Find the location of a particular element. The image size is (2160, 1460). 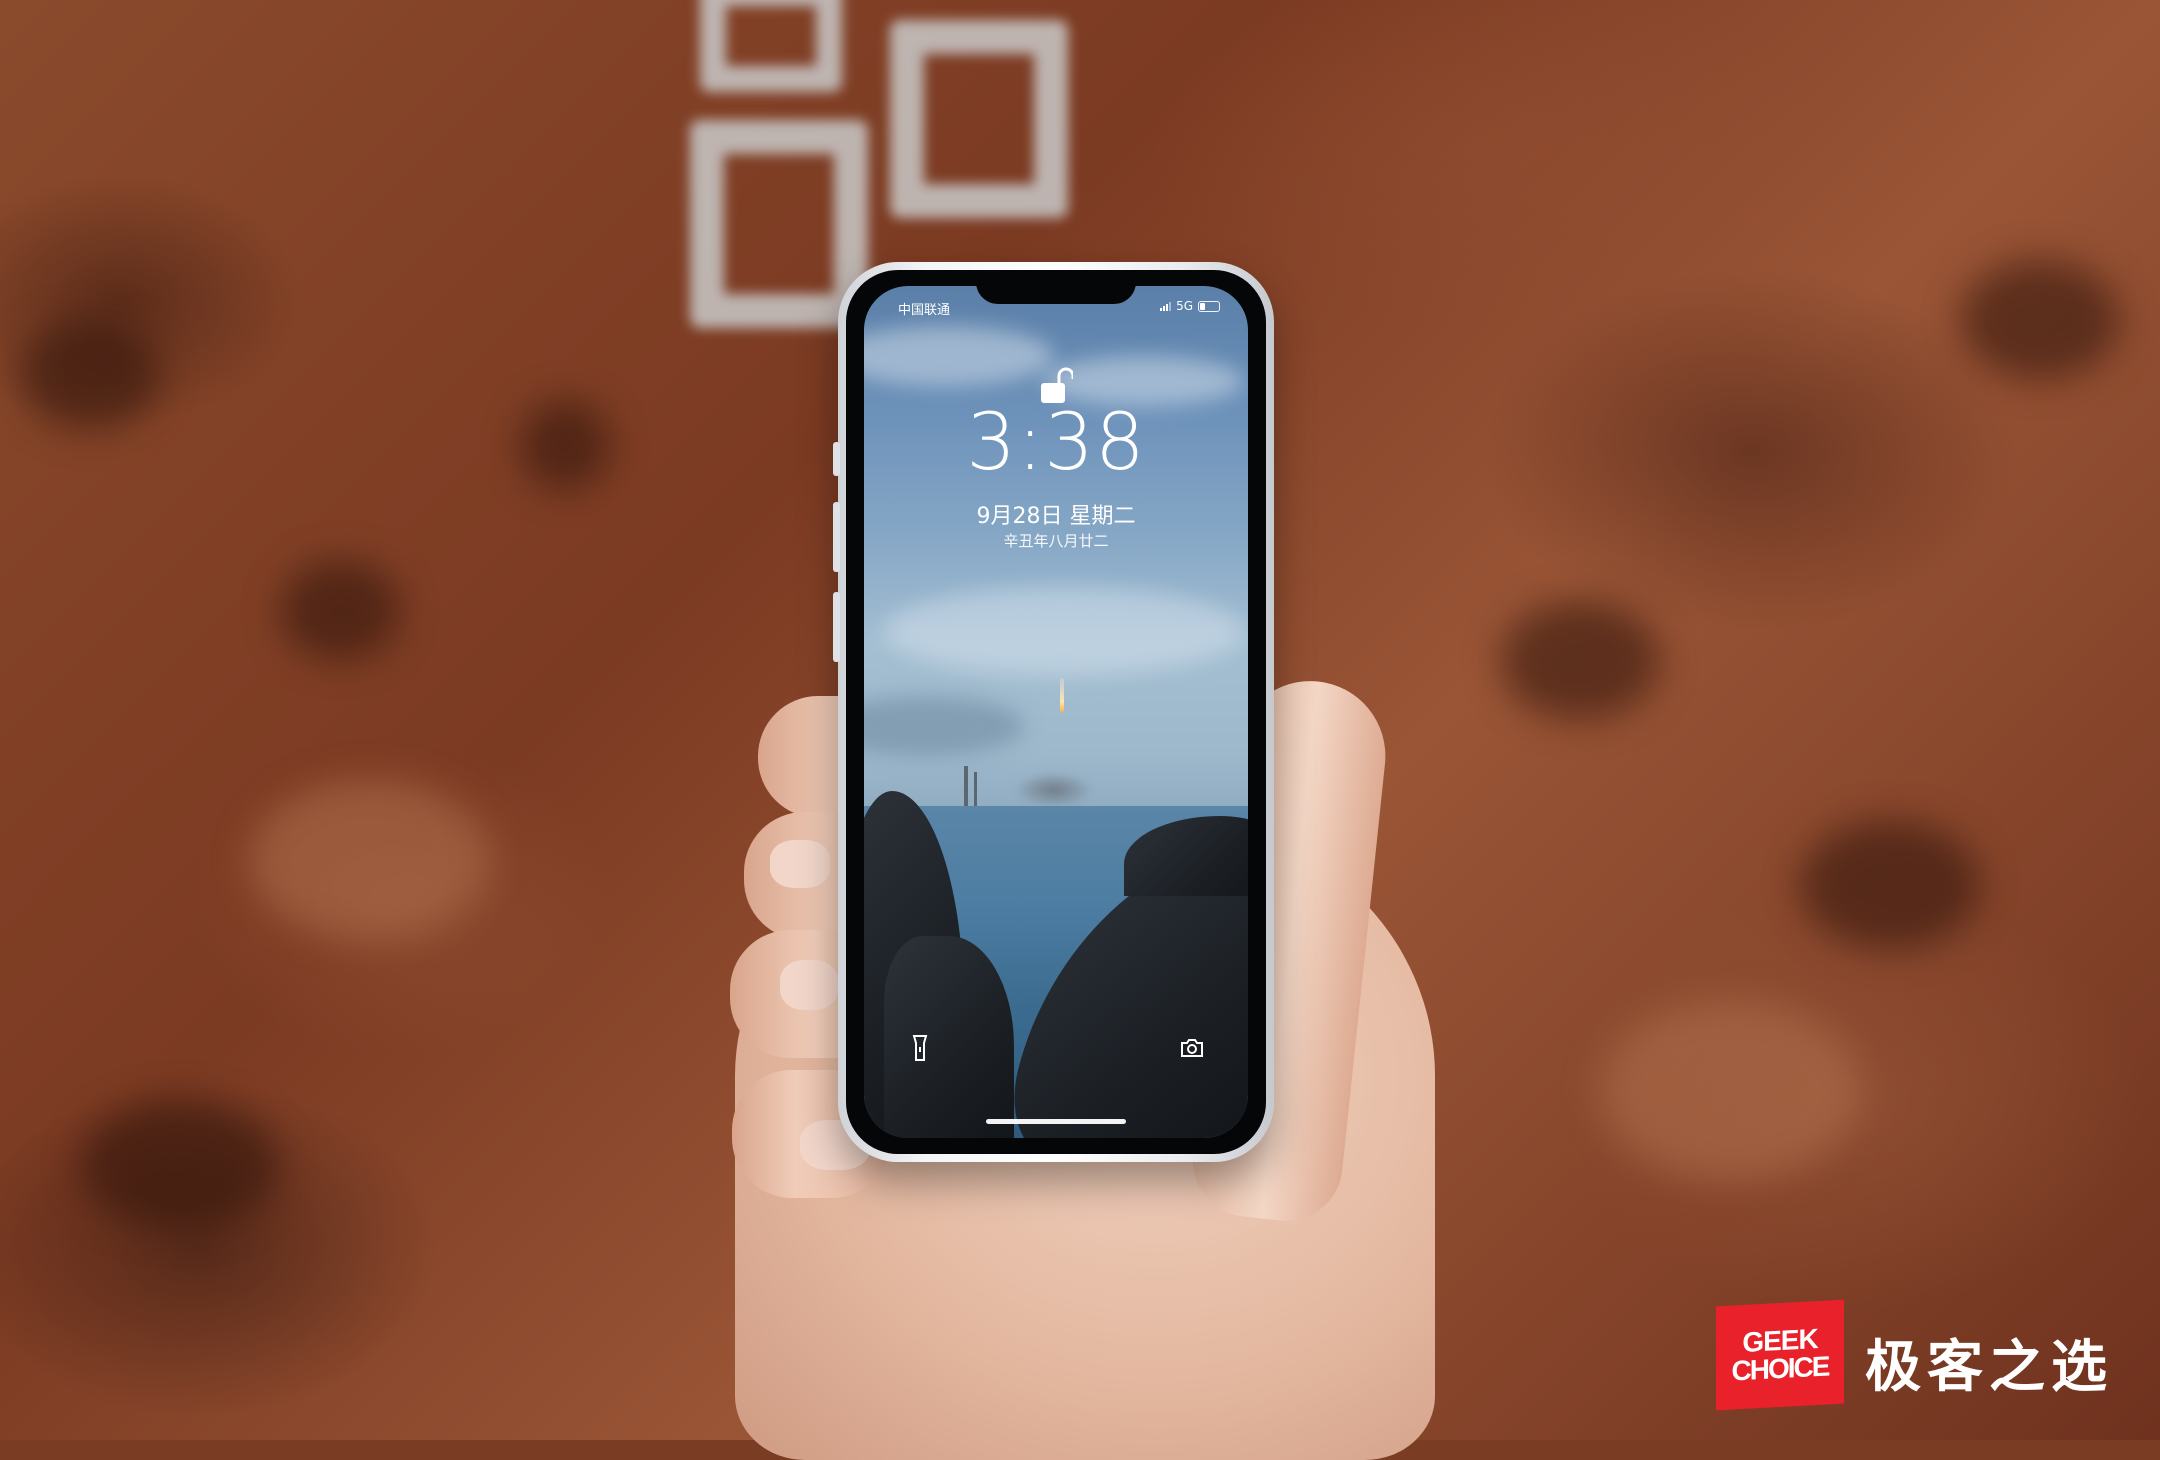

lock-screen-lunar-date: 辛丑年八月廿二 is located at coordinates (1056, 541).